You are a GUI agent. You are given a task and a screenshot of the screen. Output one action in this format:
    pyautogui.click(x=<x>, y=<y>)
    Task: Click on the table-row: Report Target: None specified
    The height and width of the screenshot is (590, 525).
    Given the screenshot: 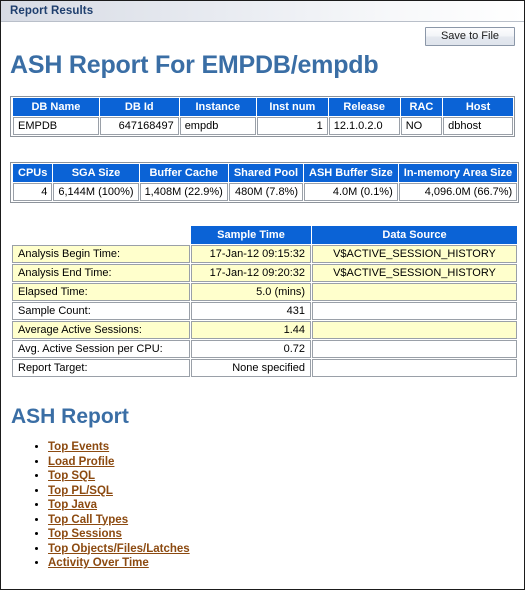 What is the action you would take?
    pyautogui.click(x=264, y=368)
    